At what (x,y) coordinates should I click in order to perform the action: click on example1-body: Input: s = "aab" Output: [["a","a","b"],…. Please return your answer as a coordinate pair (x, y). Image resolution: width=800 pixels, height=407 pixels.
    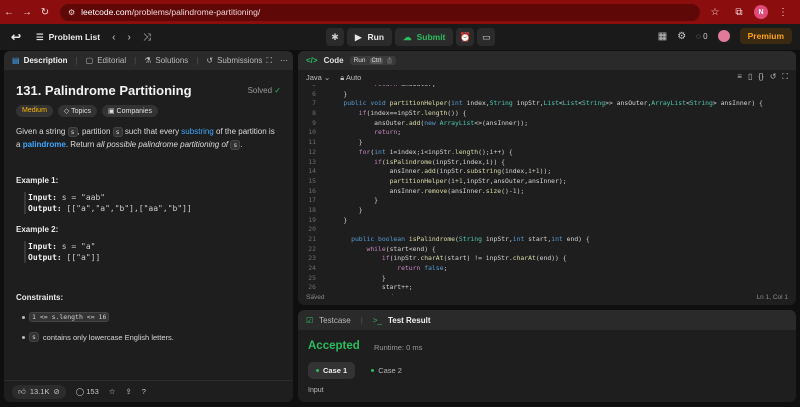
    Looking at the image, I should click on (108, 203).